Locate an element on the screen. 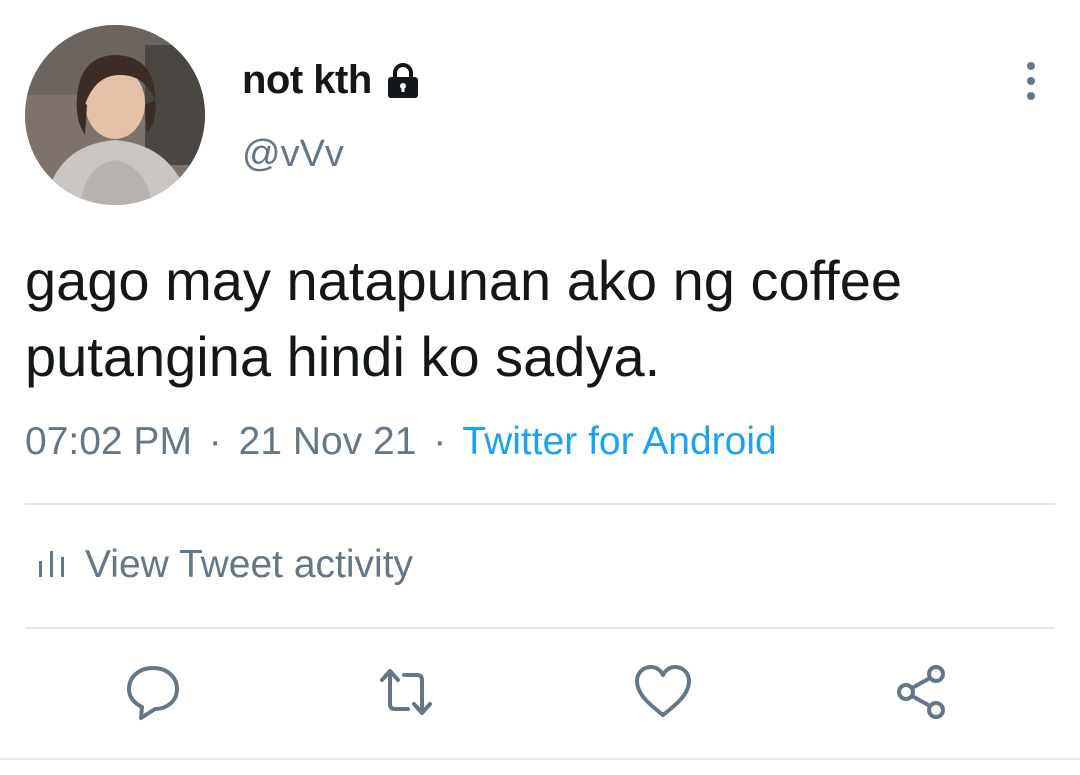 Image resolution: width=1080 pixels, height=775 pixels. user-handle: @vVv is located at coordinates (293, 154).